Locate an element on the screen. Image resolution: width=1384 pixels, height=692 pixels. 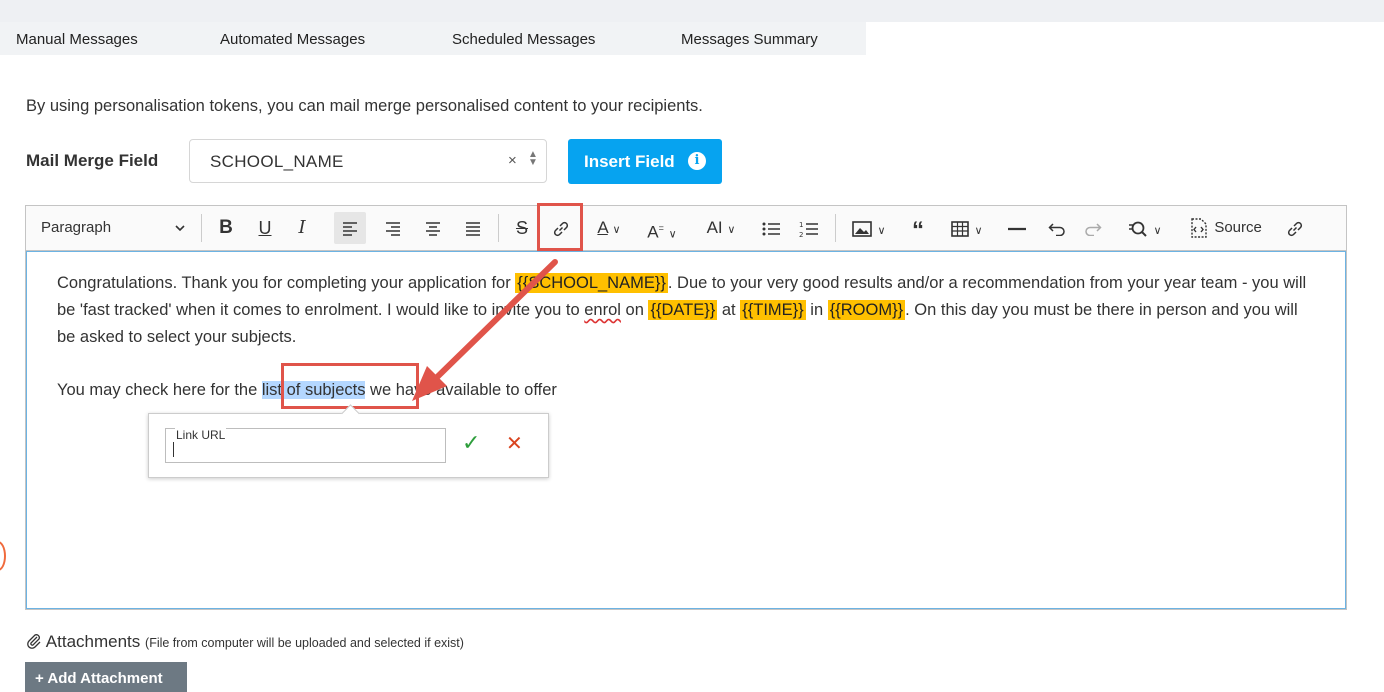
svg-text: 1 is located at coordinates (801, 225).